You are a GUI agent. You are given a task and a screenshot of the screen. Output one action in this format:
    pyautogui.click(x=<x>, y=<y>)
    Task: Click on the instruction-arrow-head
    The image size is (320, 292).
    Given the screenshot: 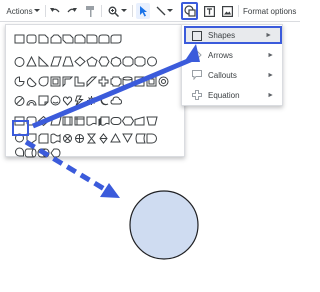 What is the action you would take?
    pyautogui.click(x=192, y=53)
    